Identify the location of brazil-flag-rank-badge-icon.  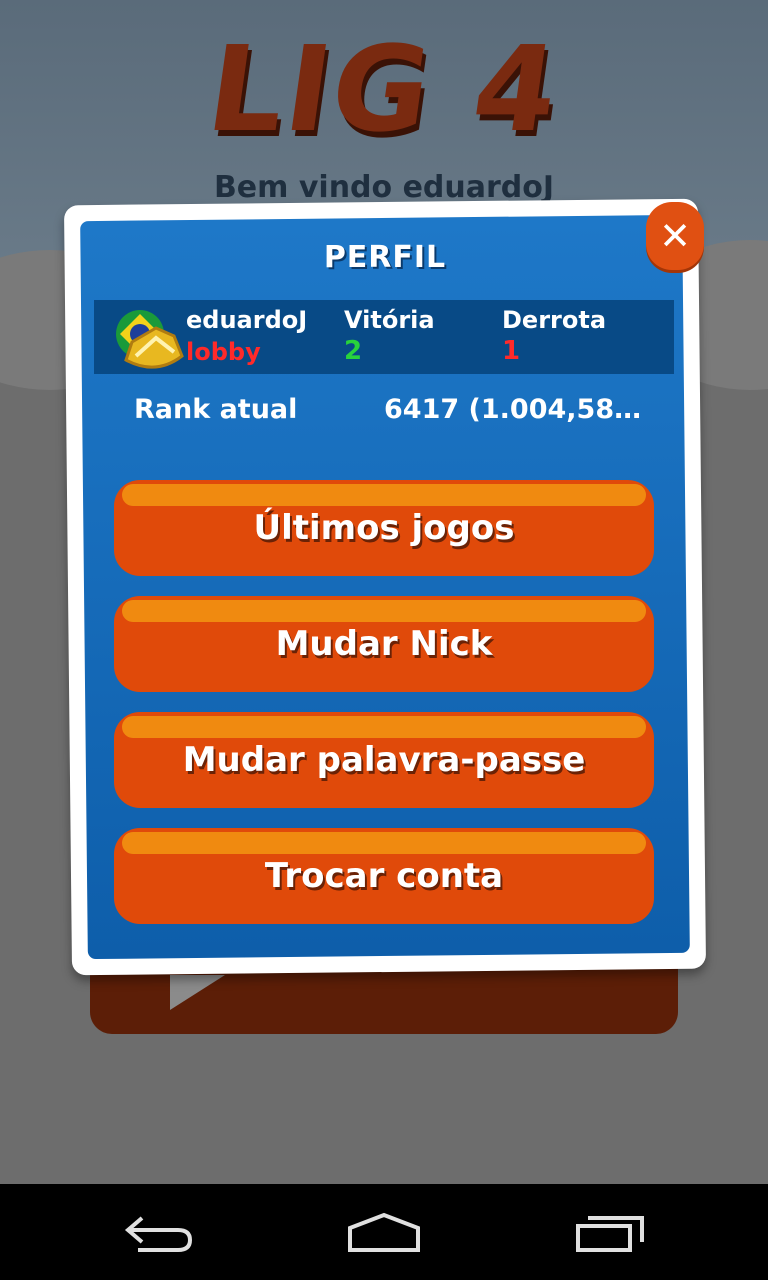
(150, 339).